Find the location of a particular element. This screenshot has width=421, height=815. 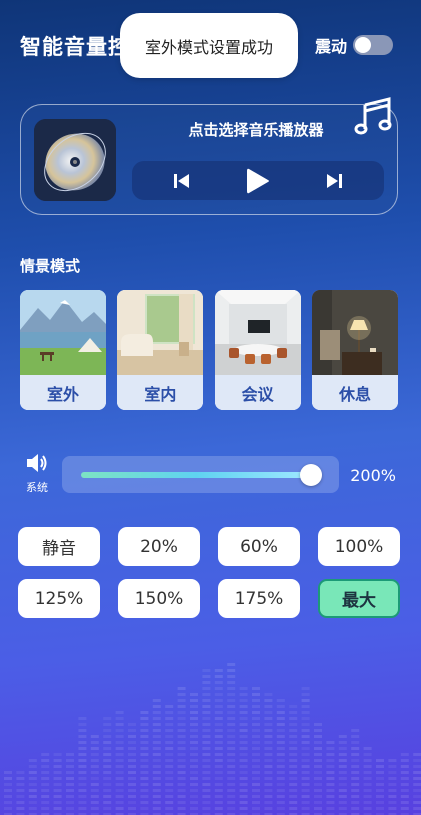

next-icon is located at coordinates (334, 180).